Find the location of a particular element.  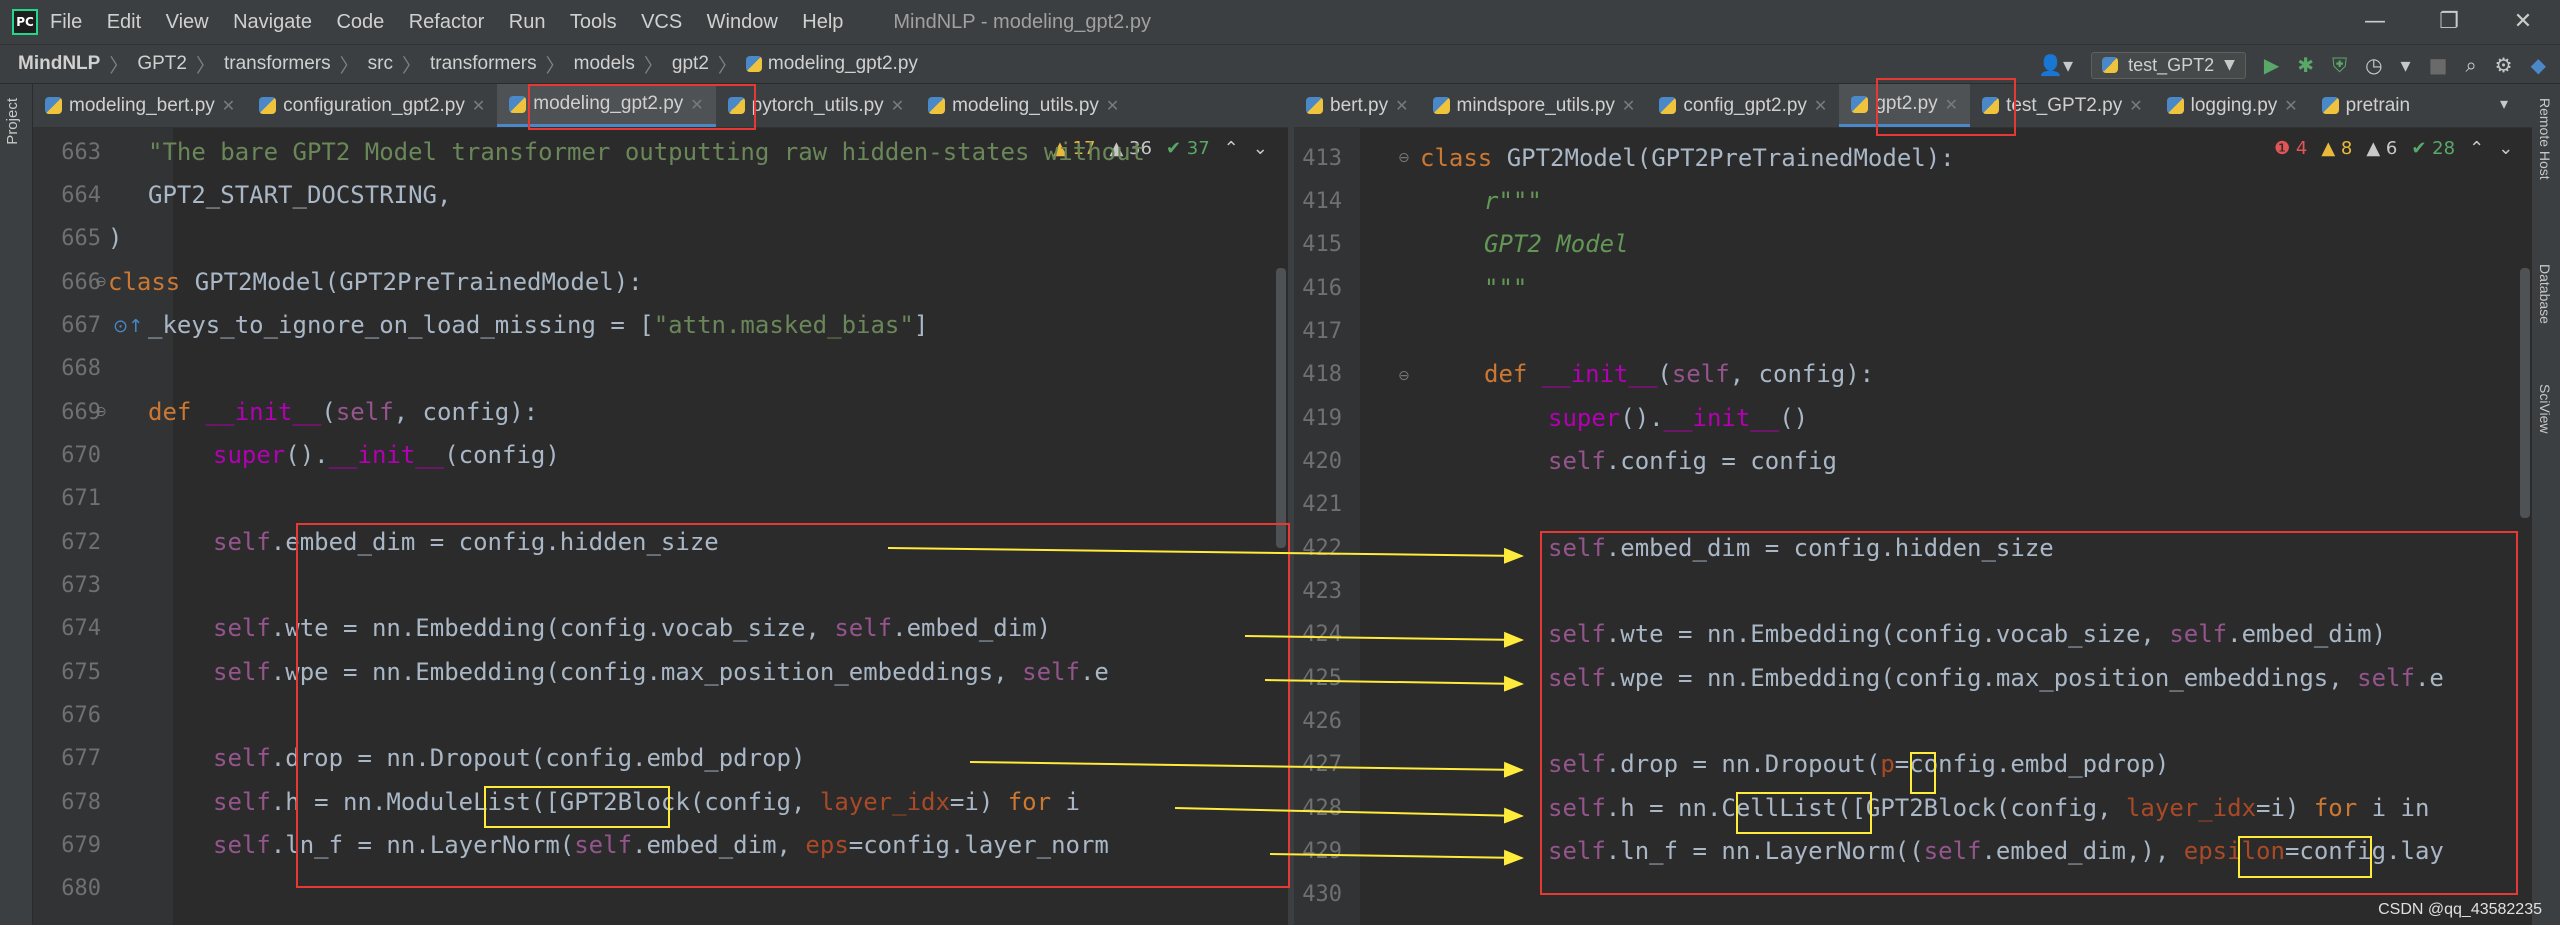

tab-config-gpt2: config_gpt2.py ✕ is located at coordinates (1743, 105).